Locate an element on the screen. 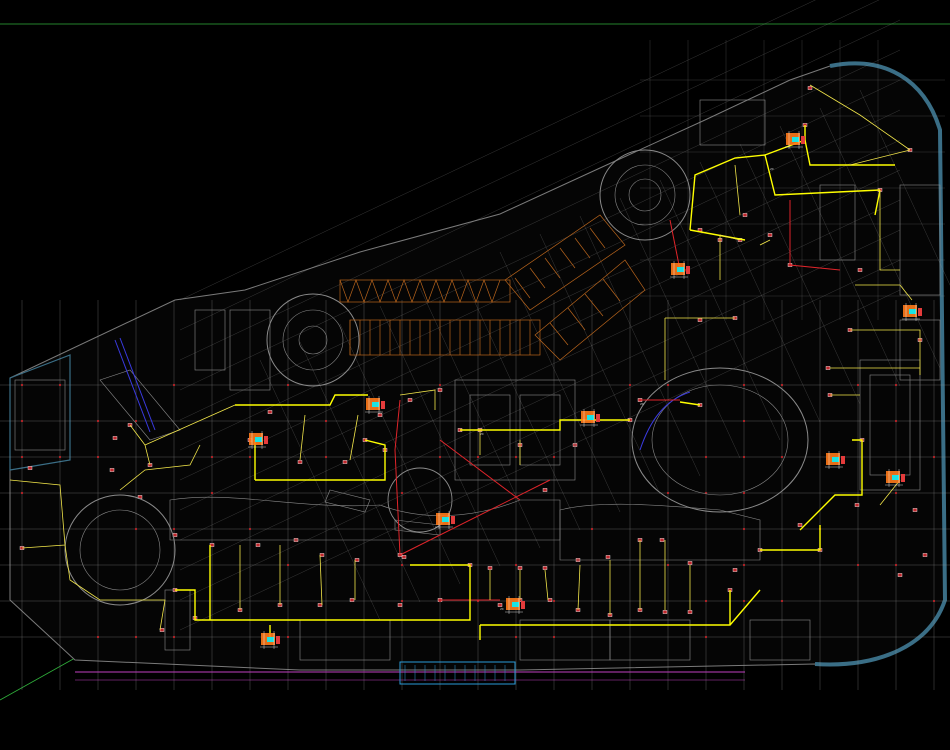 Image resolution: width=950 pixels, height=750 pixels. drawing-frame-diagonal is located at coordinates (37, 679).